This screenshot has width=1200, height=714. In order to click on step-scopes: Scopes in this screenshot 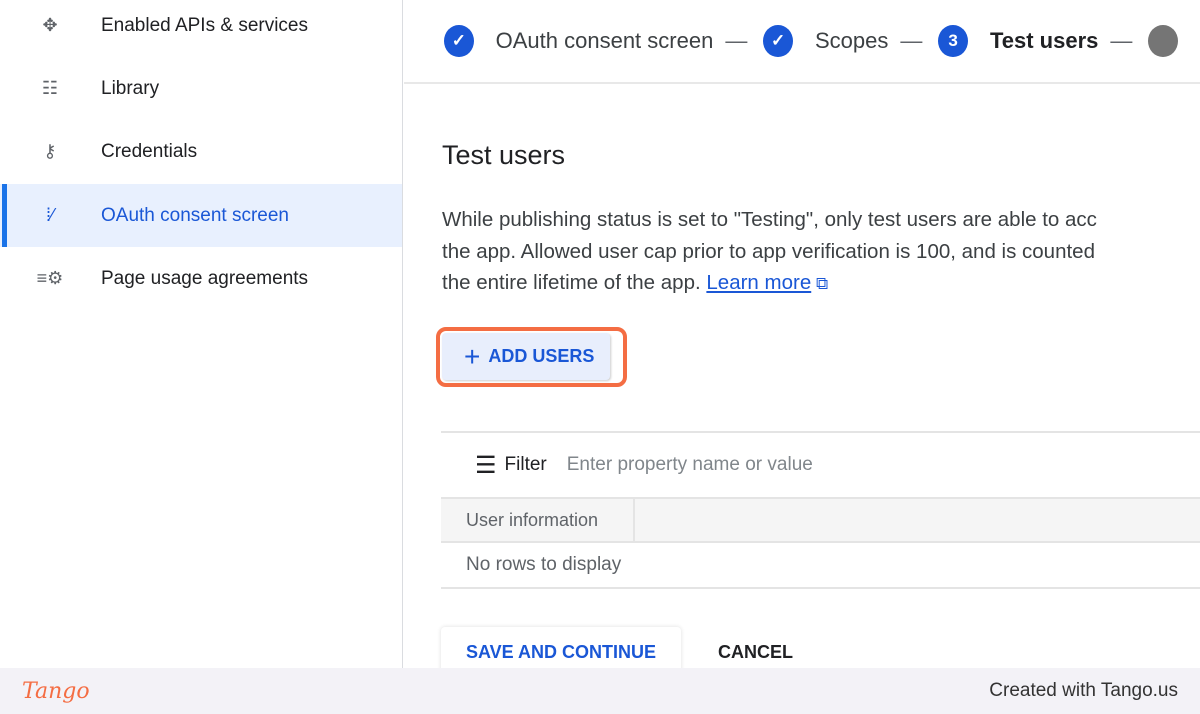, I will do `click(851, 41)`.